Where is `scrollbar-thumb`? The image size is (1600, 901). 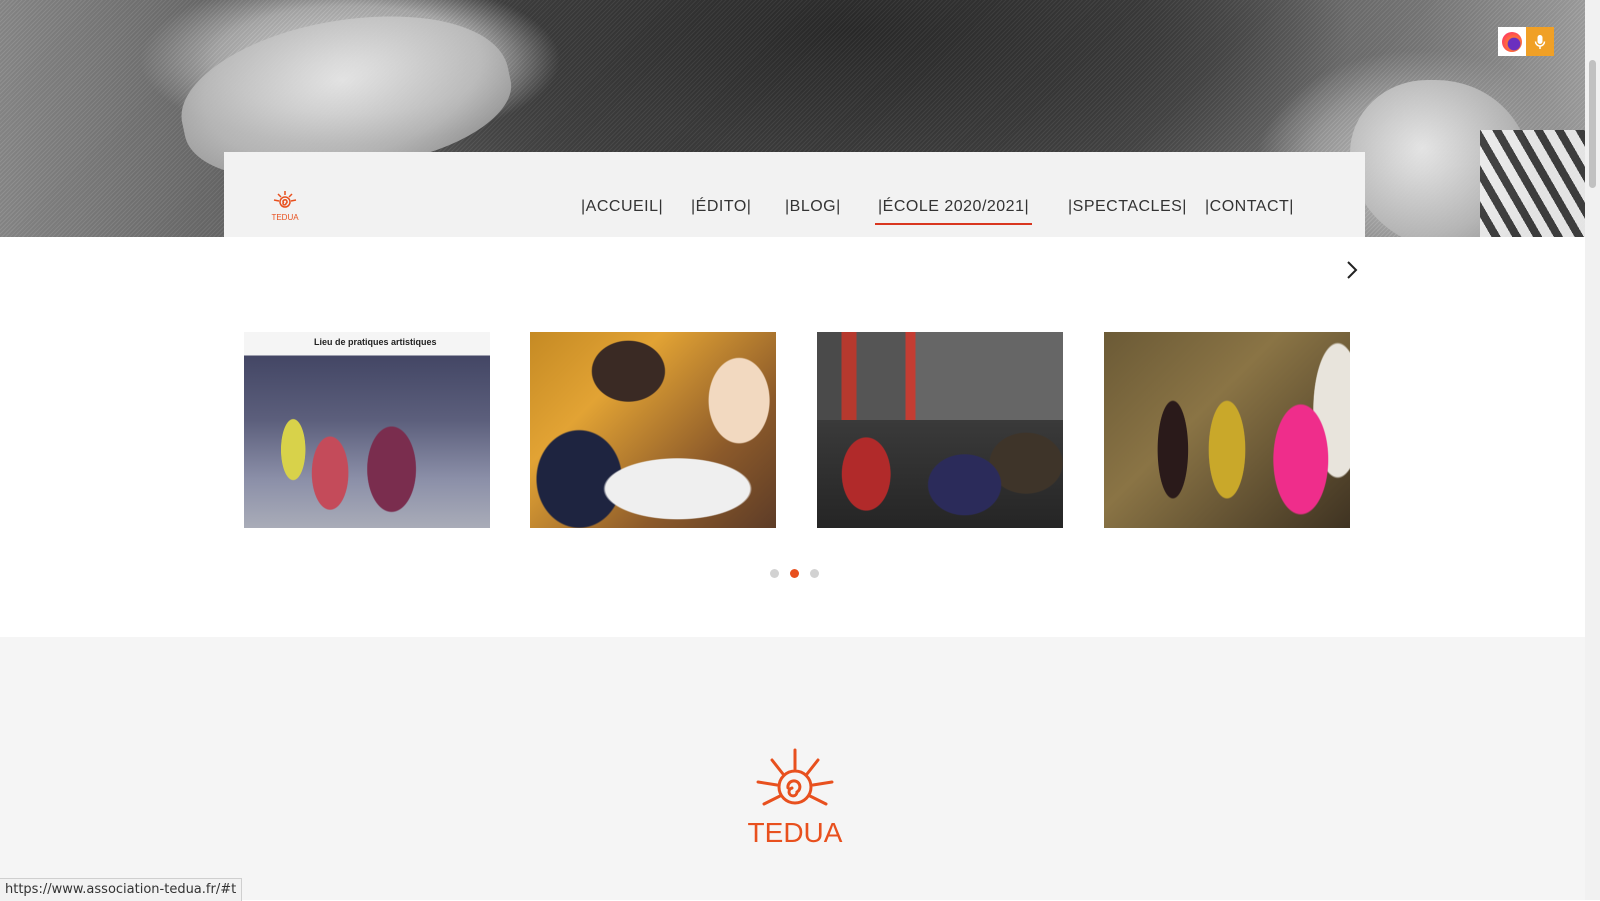
scrollbar-thumb is located at coordinates (1592, 124).